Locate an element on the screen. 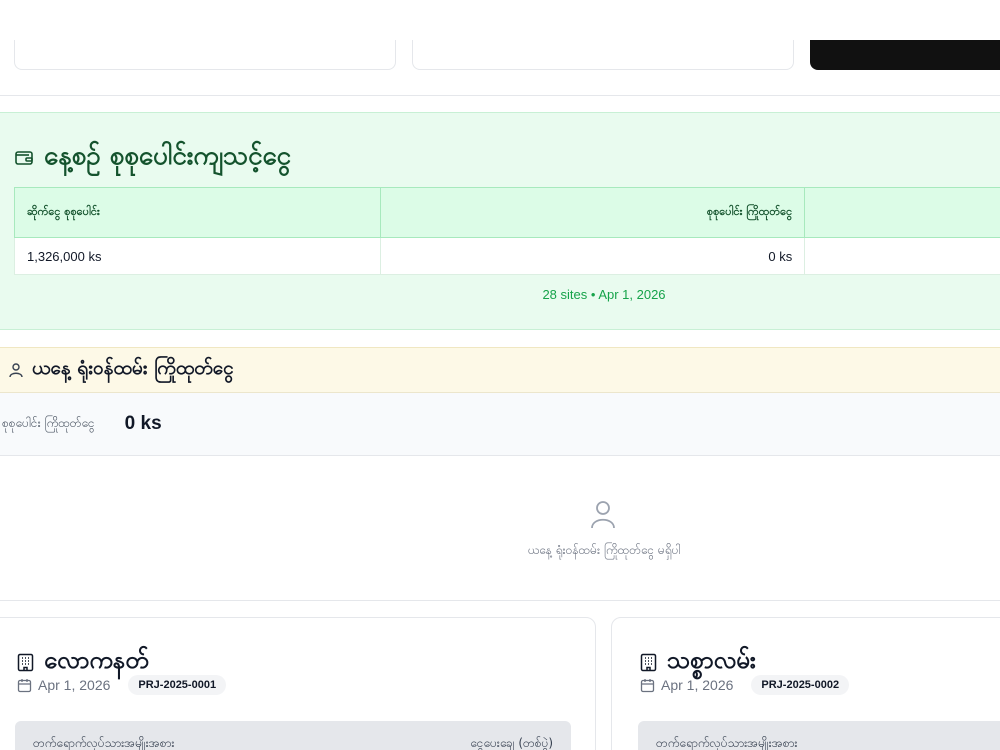 The image size is (1000, 750). project-meta: Apr 1, 2026 PRJ-2025-0002 is located at coordinates (745, 685).